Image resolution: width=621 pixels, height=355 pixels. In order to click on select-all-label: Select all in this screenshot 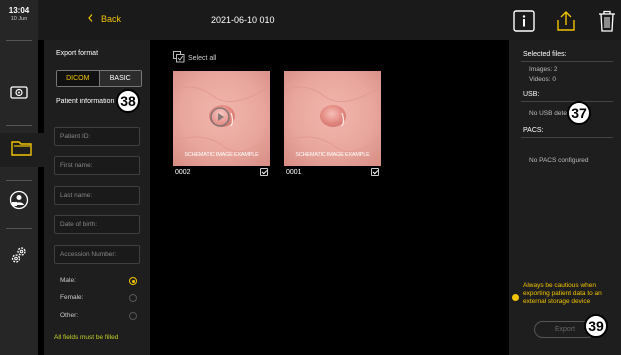, I will do `click(202, 58)`.